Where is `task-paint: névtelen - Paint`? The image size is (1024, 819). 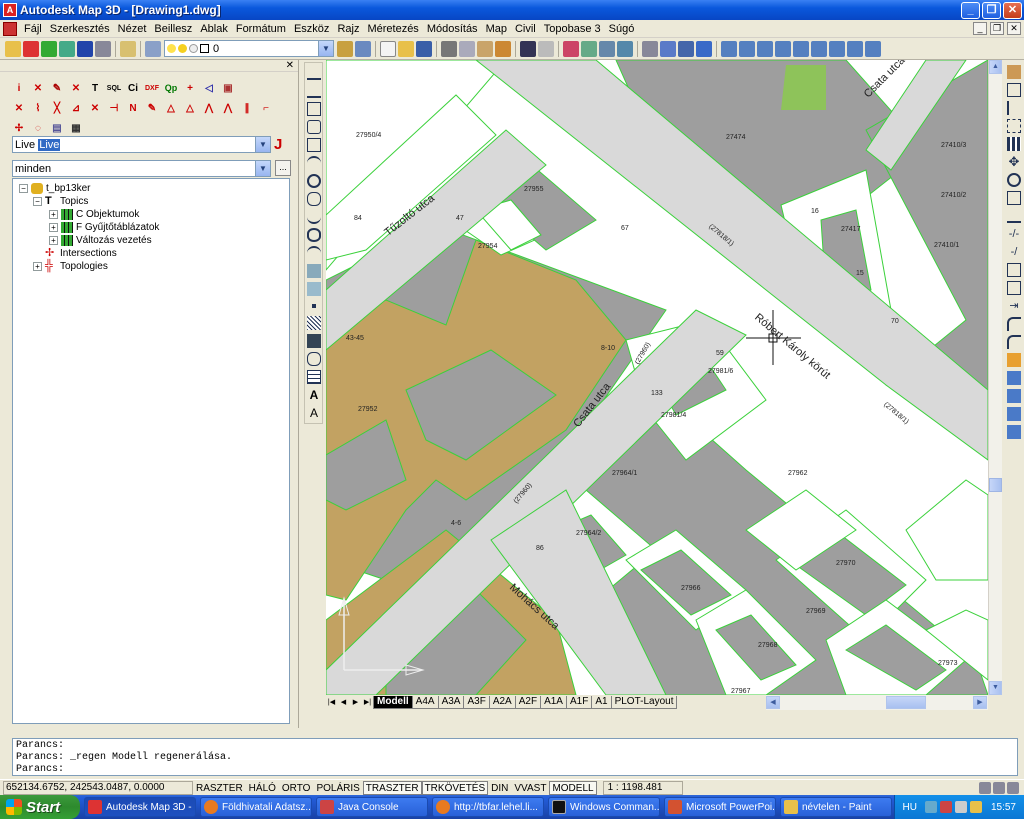
task-paint: névtelen - Paint is located at coordinates (836, 807).